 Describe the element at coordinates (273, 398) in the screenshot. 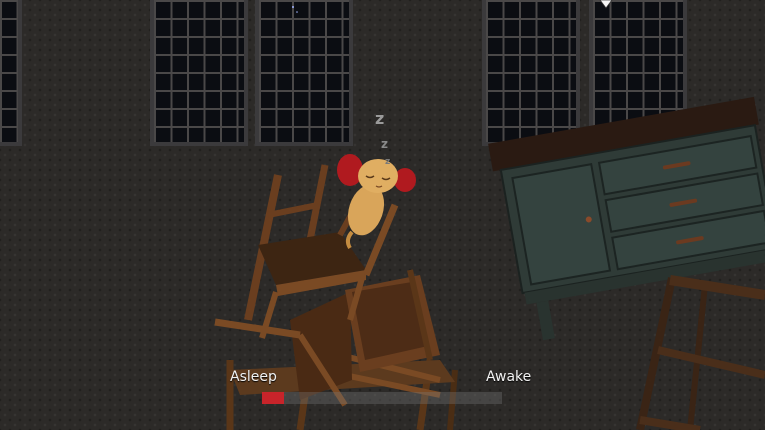

I see `wakefulness-meter-fill` at that location.